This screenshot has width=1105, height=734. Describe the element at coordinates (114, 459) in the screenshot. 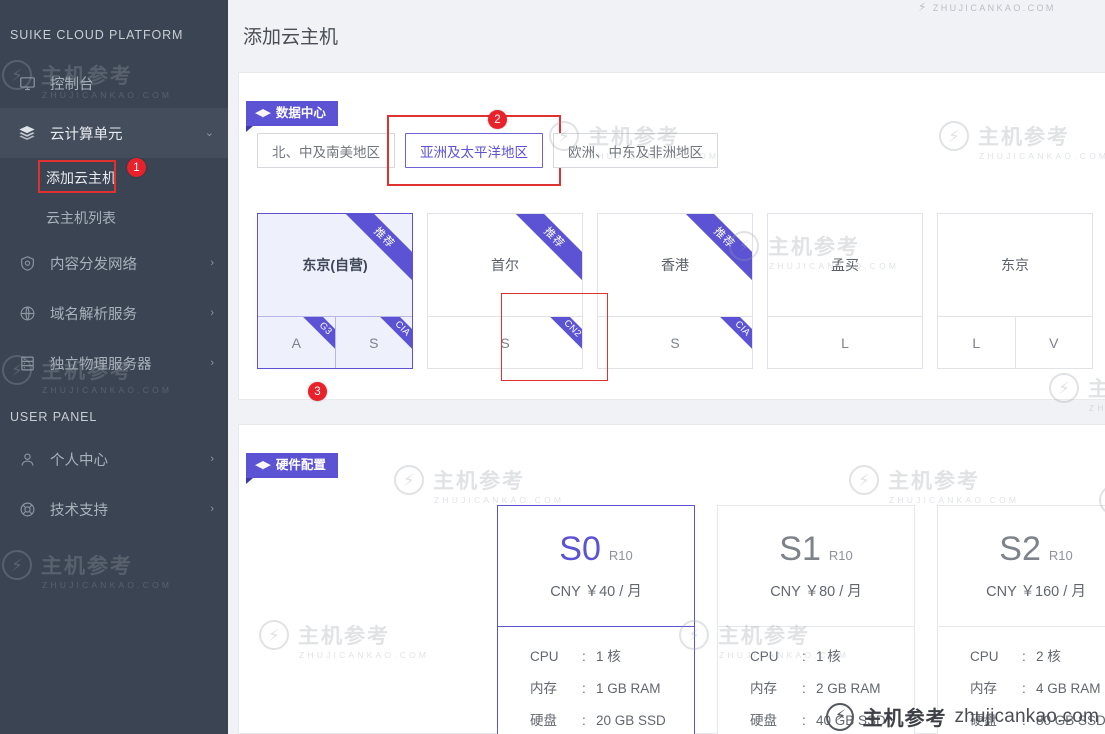

I see `sidebar-item-profile: 个人中心 ›` at that location.